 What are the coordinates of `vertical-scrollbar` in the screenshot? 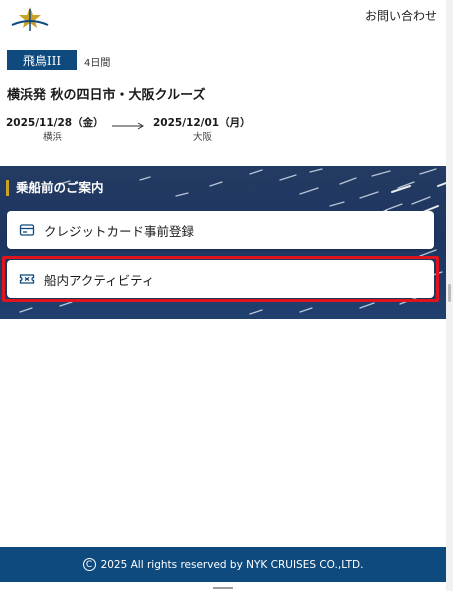 It's located at (449, 295).